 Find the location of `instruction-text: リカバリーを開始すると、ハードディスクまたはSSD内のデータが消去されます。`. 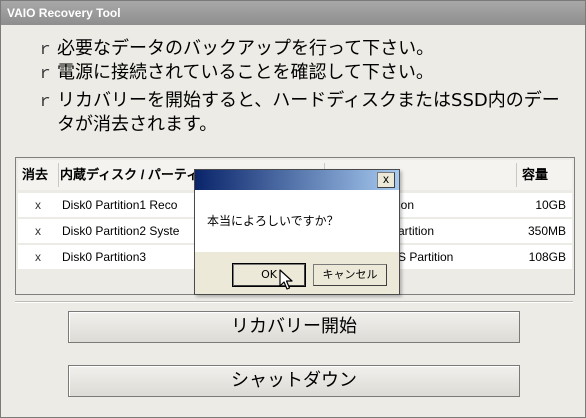

instruction-text: リカバリーを開始すると、ハードディスクまたはSSD内のデータが消去されます。 is located at coordinates (308, 112).